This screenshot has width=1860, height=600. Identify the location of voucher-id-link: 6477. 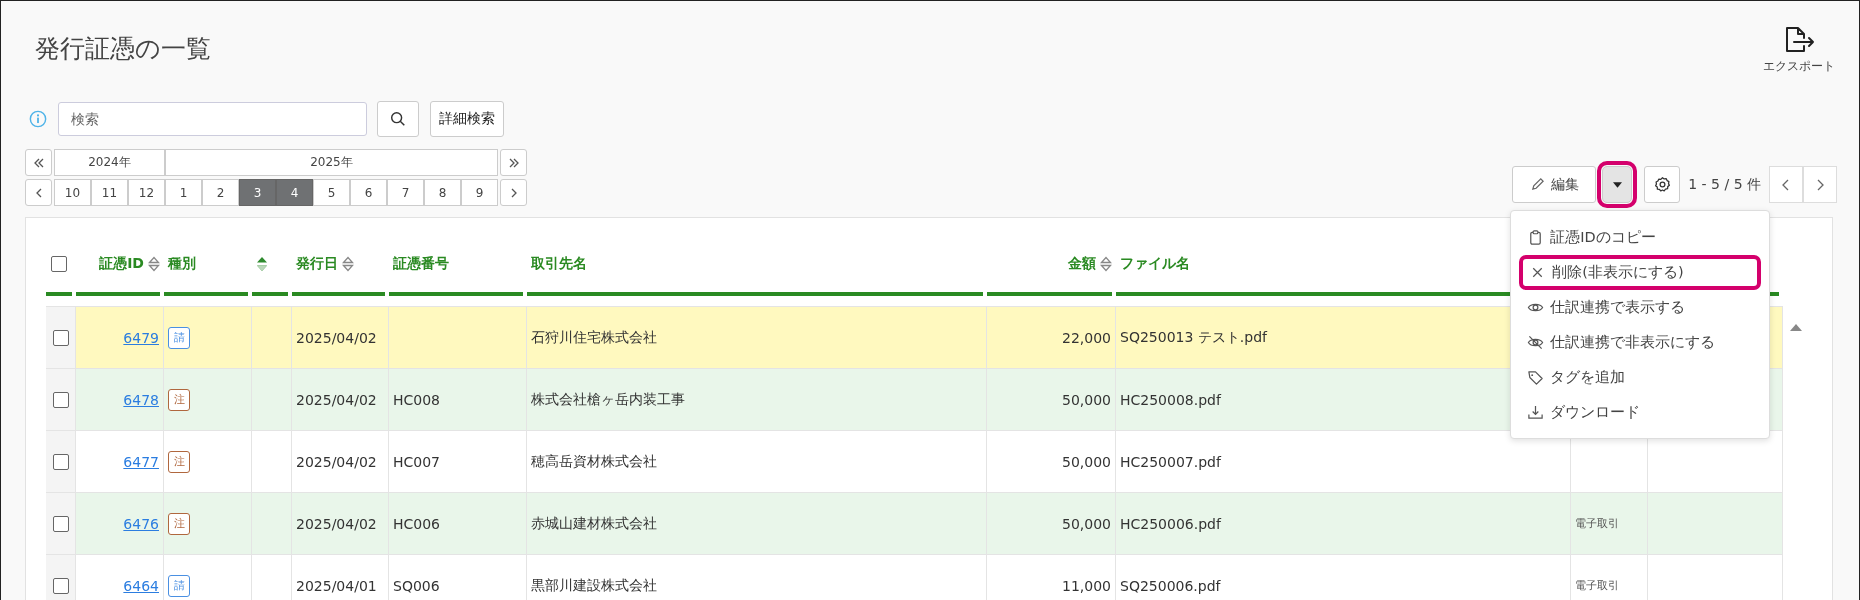
(141, 461).